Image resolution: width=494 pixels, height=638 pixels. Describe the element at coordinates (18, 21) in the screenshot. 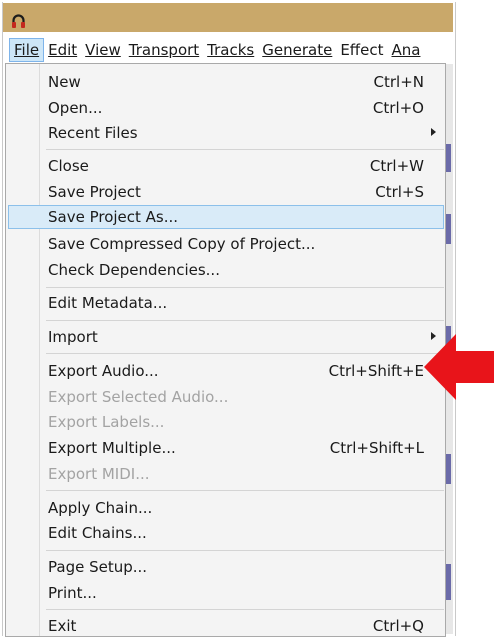

I see `headphones-icon` at that location.